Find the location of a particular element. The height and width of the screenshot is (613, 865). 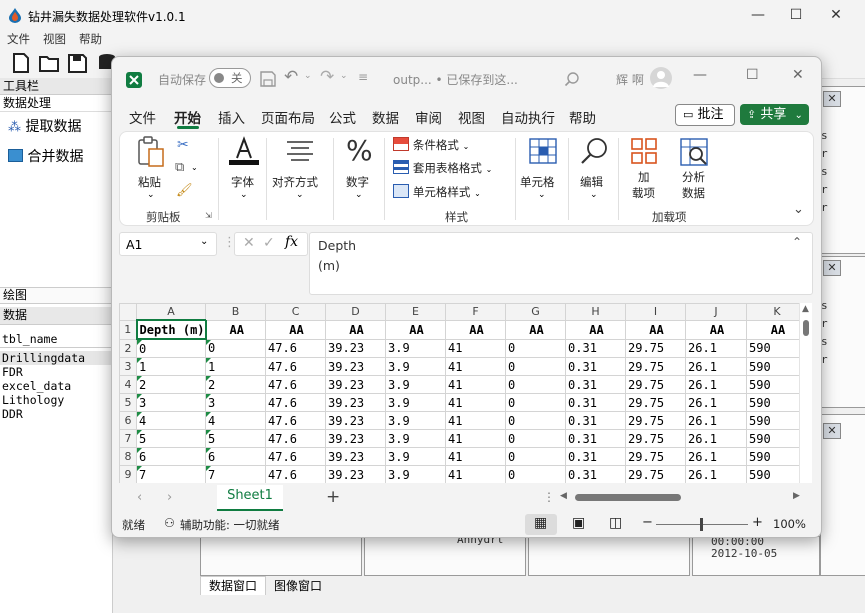

minimize-button: — is located at coordinates (700, 75).